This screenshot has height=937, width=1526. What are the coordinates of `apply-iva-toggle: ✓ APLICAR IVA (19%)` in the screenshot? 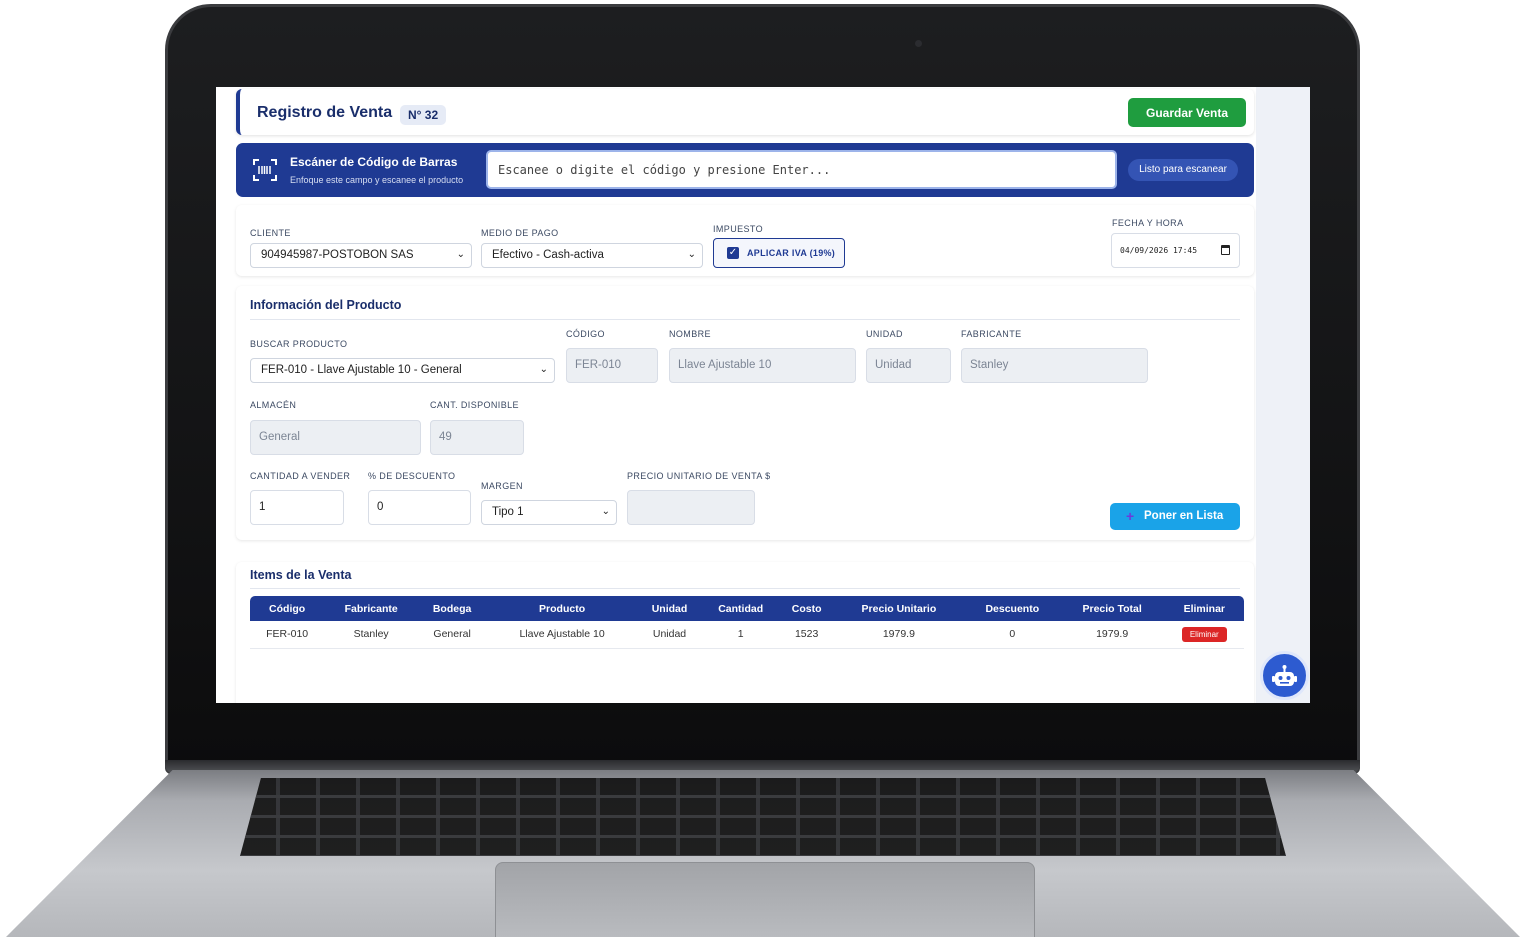 It's located at (779, 253).